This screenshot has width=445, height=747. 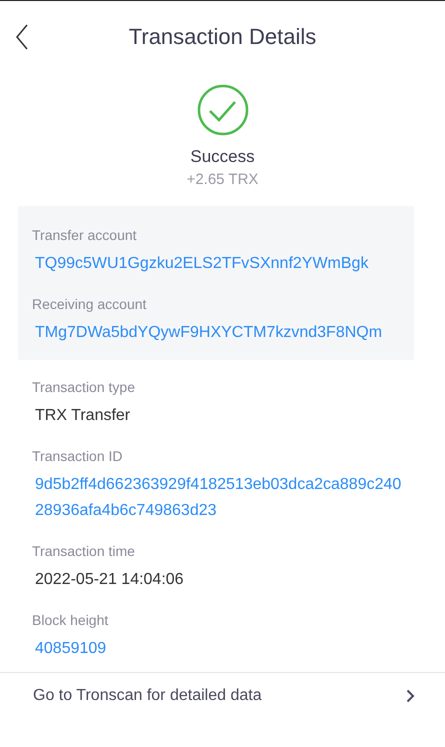 What do you see at coordinates (22, 37) in the screenshot?
I see `back-chevron-icon` at bounding box center [22, 37].